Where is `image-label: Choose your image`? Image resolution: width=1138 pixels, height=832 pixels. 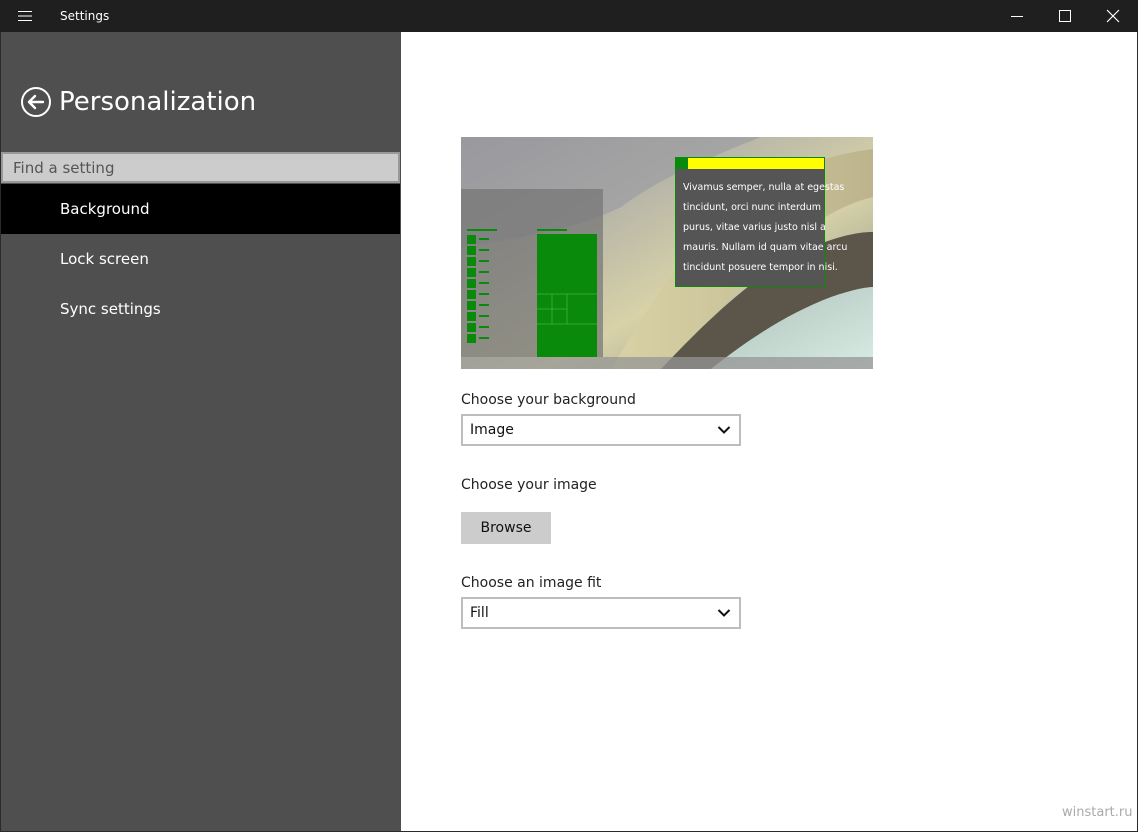 image-label: Choose your image is located at coordinates (529, 485).